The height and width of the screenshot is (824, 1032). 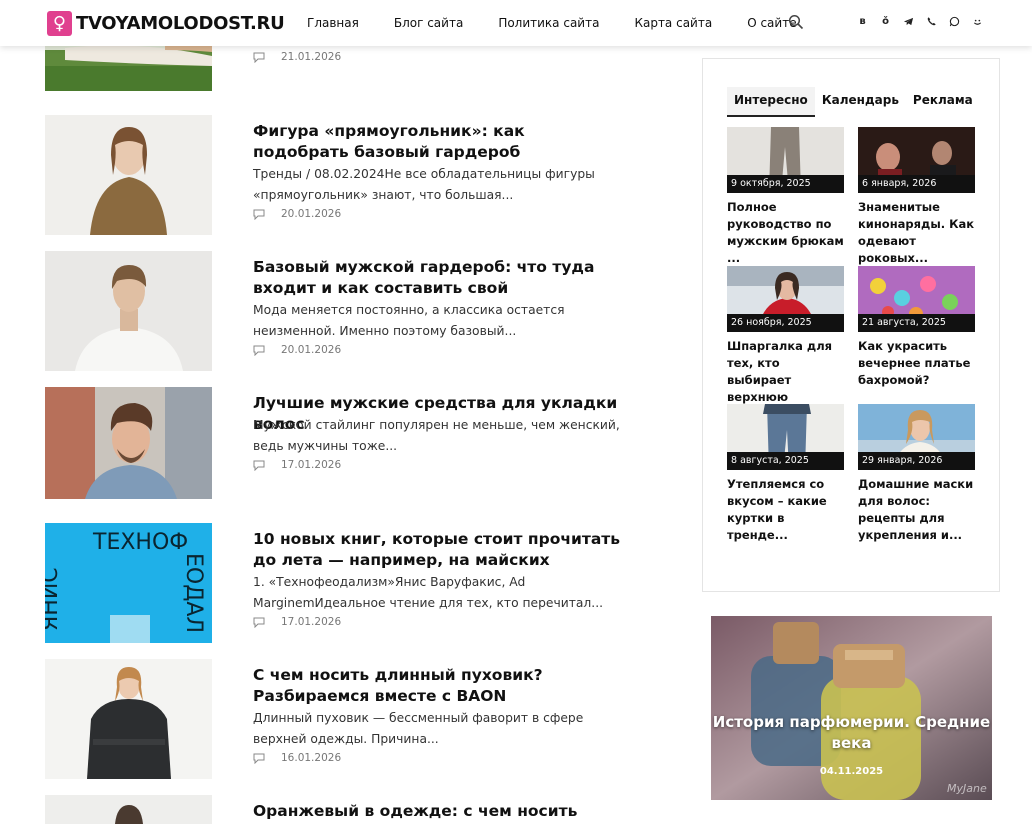 What do you see at coordinates (548, 23) in the screenshot?
I see `nav-policy: Политика сайта` at bounding box center [548, 23].